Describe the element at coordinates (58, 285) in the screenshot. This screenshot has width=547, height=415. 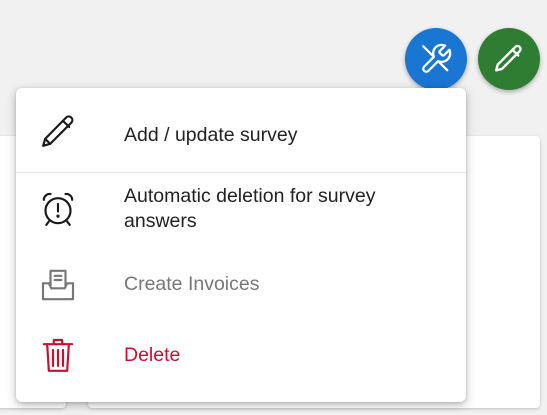
I see `inbox-document-icon` at that location.